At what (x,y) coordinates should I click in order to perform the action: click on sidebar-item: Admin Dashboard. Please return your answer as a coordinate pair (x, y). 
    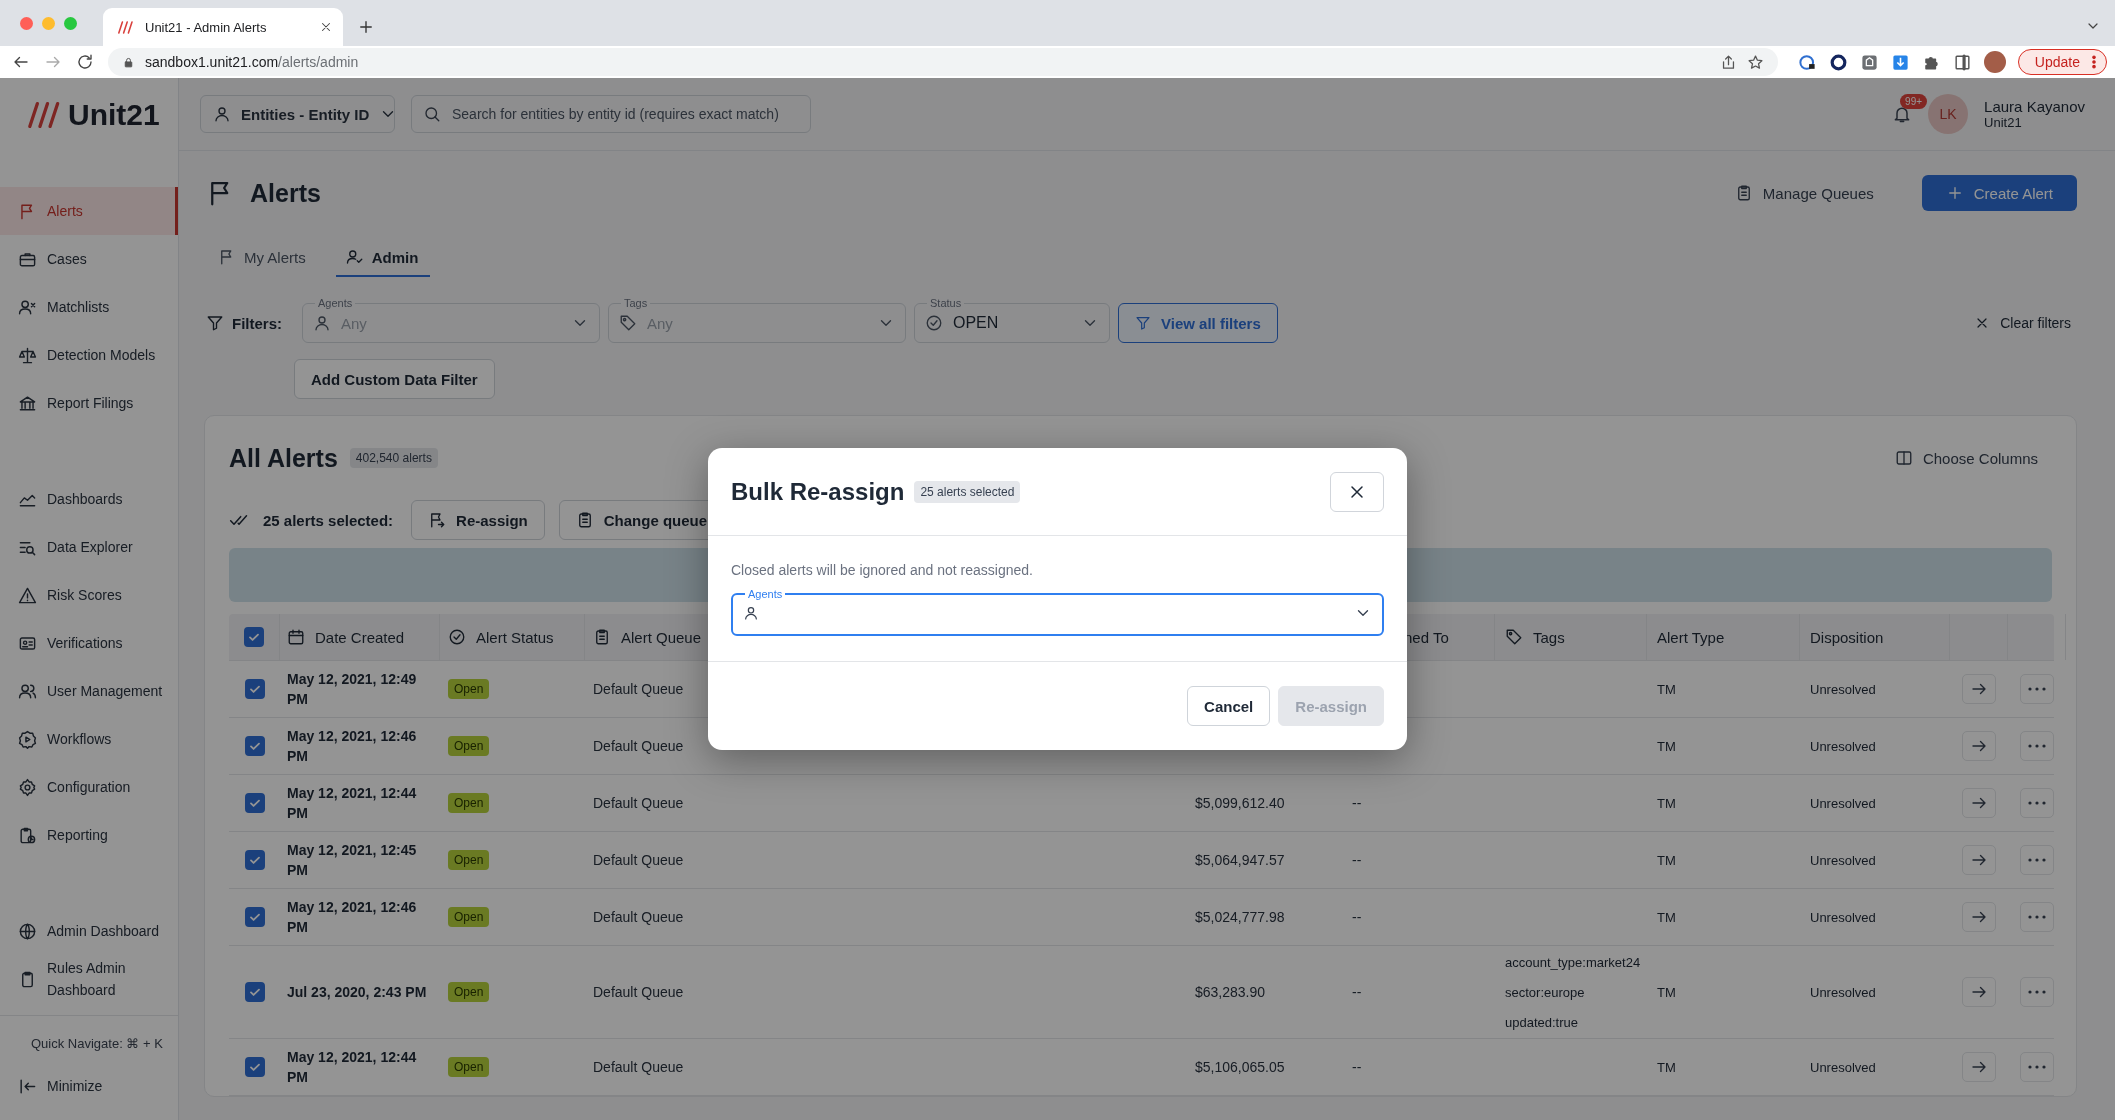
    Looking at the image, I should click on (89, 931).